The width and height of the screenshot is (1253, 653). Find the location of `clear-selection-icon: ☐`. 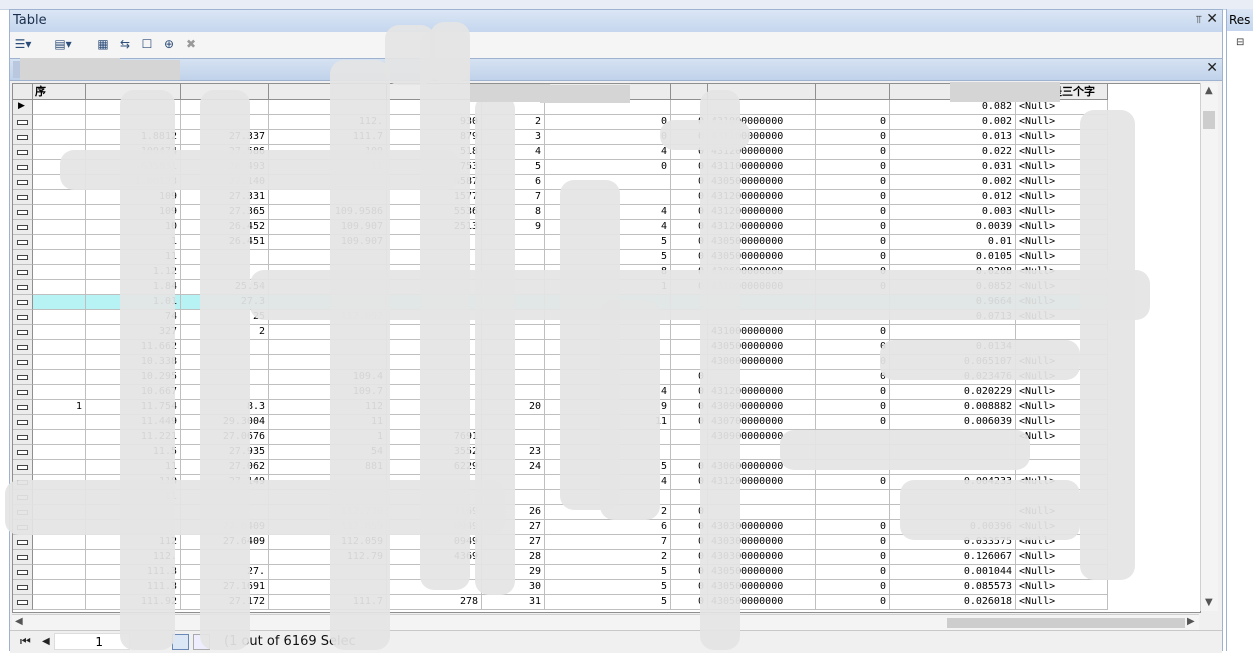

clear-selection-icon: ☐ is located at coordinates (147, 44).